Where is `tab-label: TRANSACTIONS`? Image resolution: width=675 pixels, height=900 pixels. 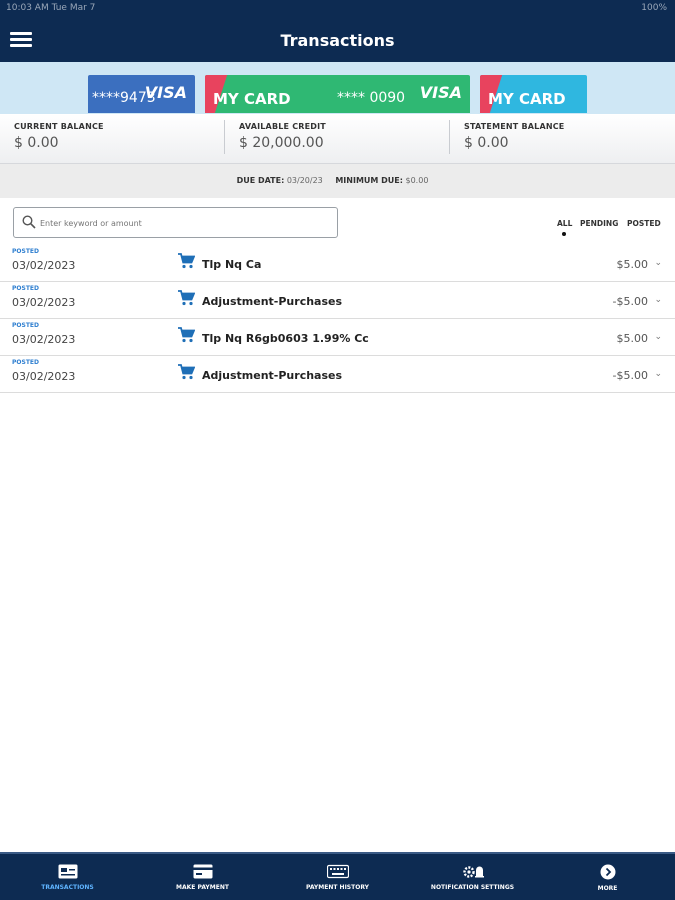
tab-label: TRANSACTIONS is located at coordinates (67, 887).